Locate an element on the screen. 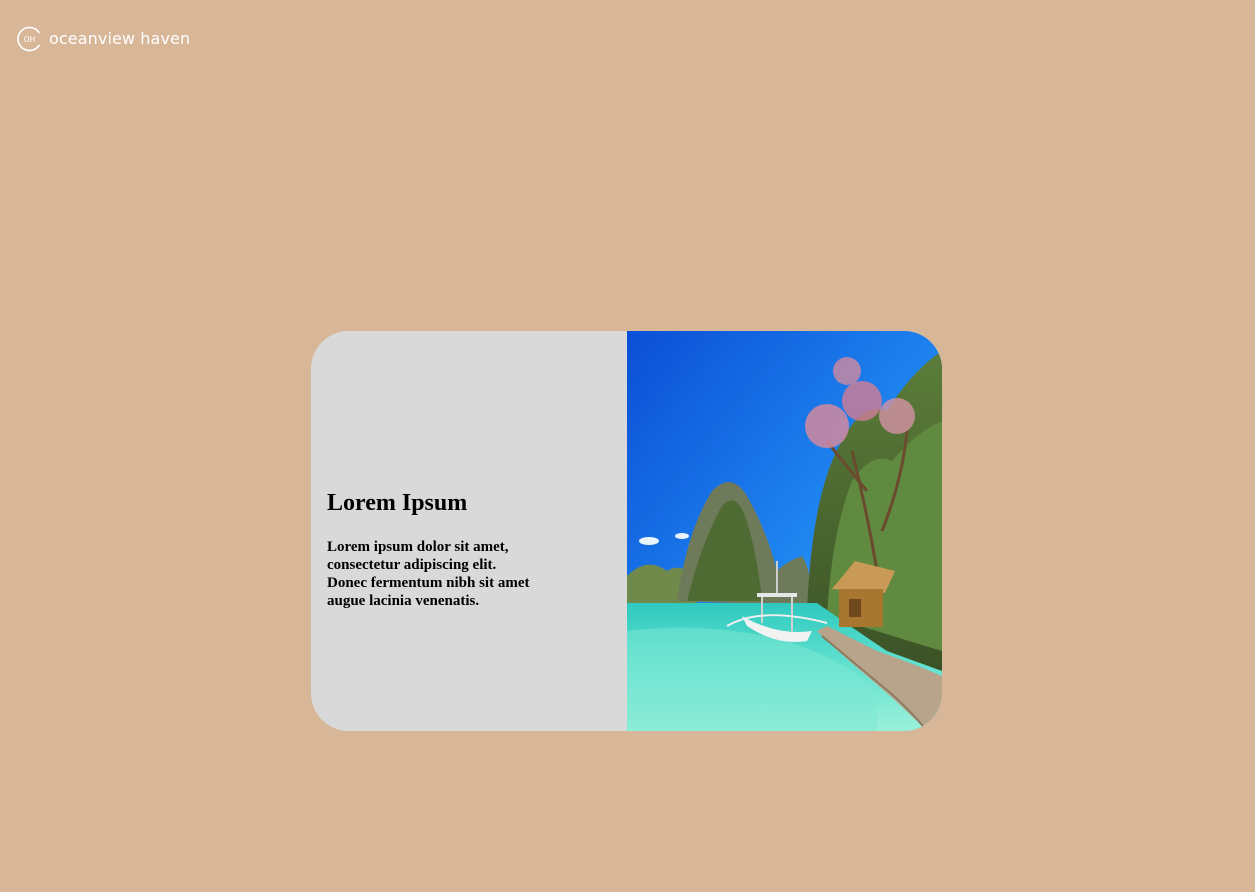  lagoon-illustration is located at coordinates (784, 531).